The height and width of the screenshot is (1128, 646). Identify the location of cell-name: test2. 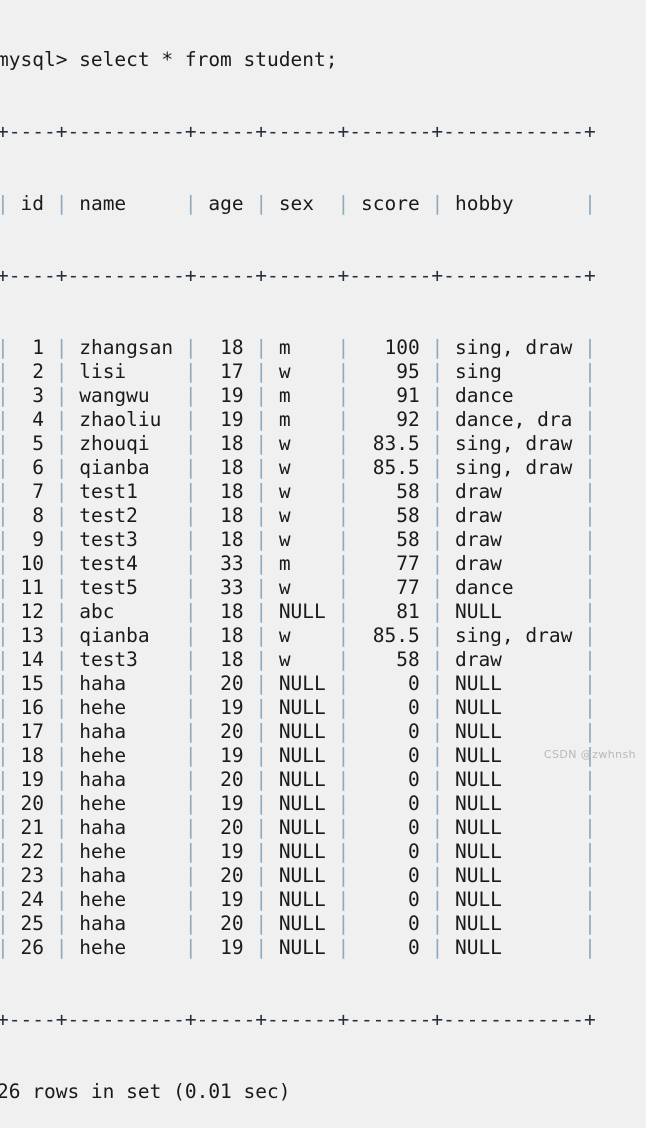
(126, 515).